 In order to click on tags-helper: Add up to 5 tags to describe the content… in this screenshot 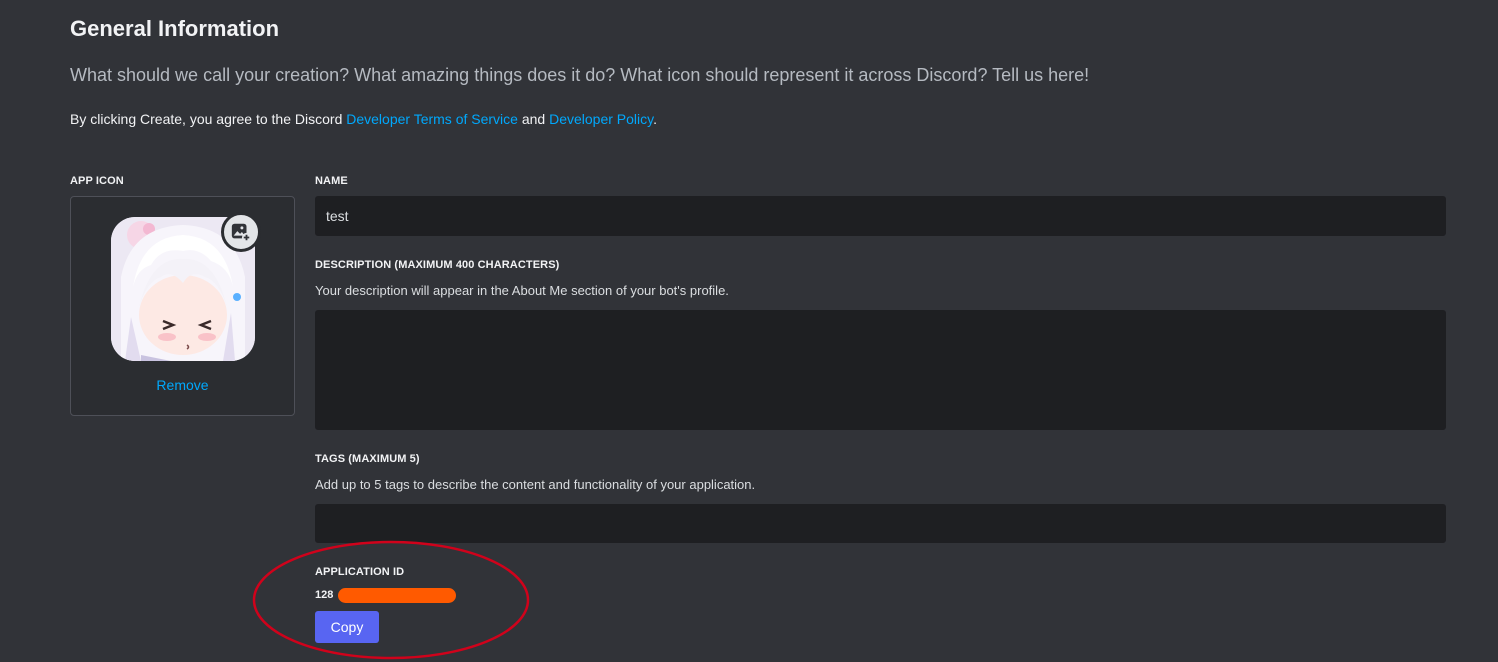, I will do `click(535, 484)`.